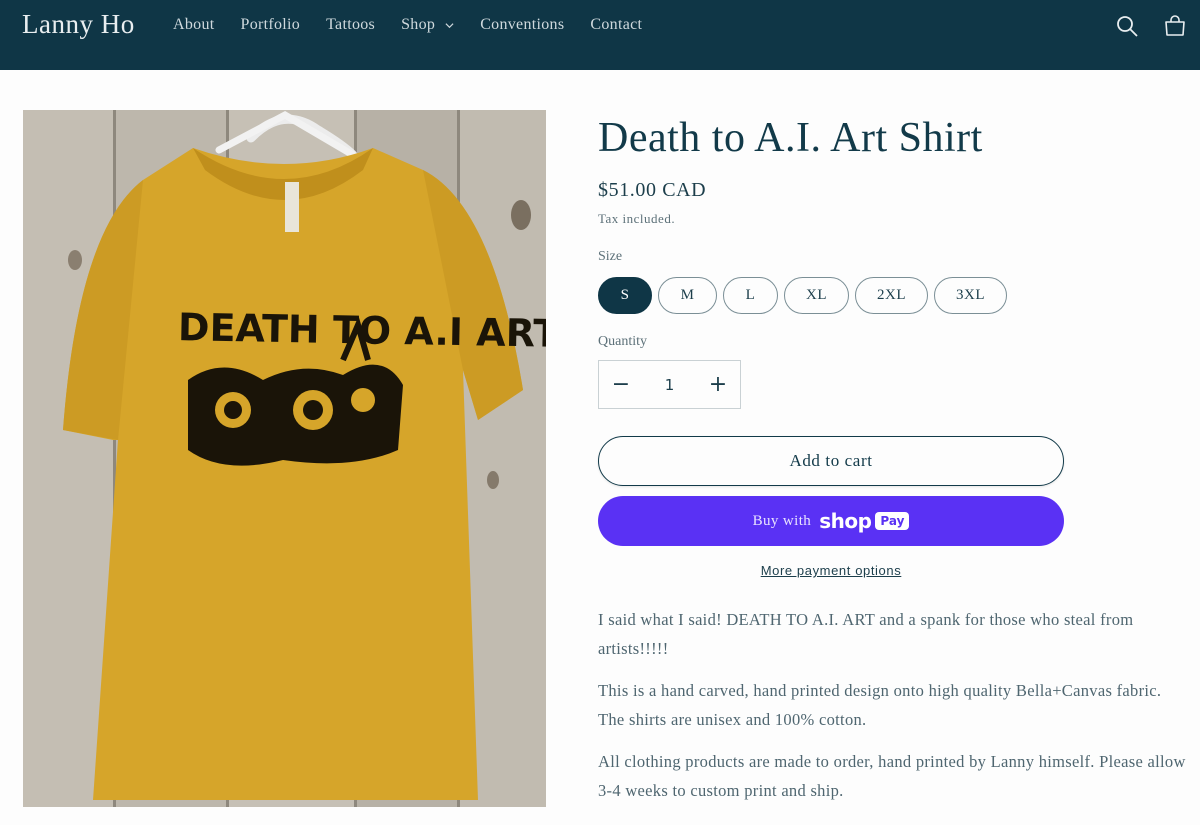 The height and width of the screenshot is (825, 1200). Describe the element at coordinates (625, 295) in the screenshot. I see `size-option-s: S` at that location.